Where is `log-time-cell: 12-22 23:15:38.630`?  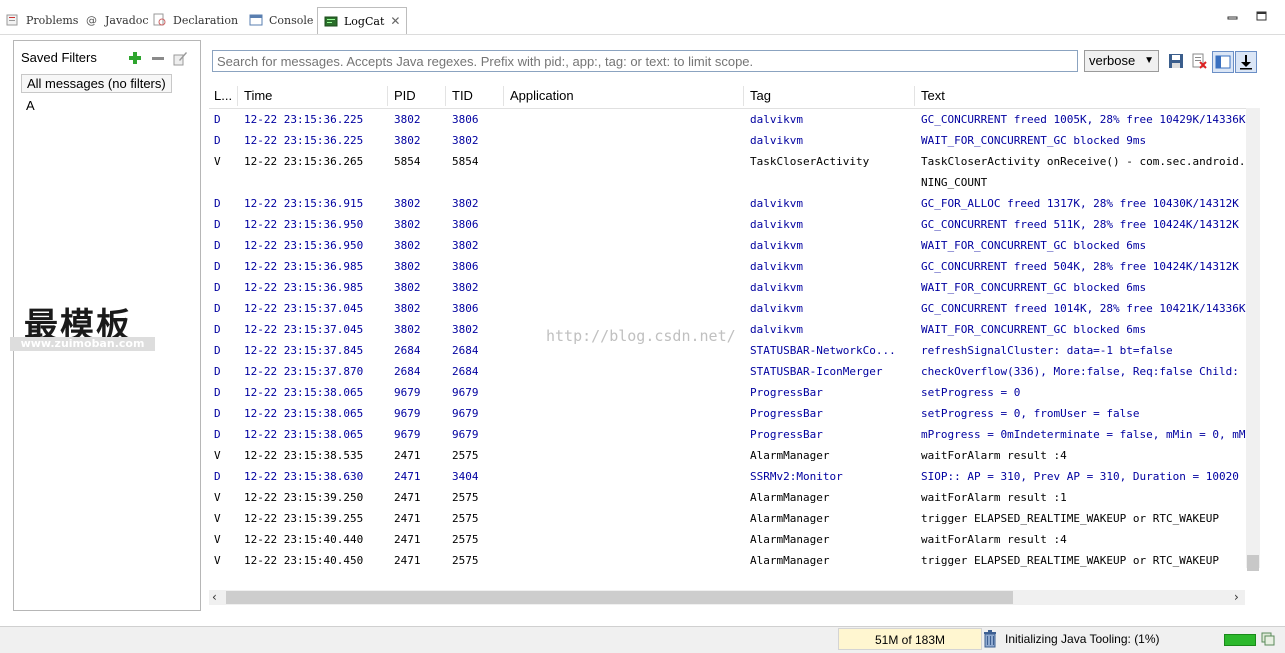
log-time-cell: 12-22 23:15:38.630 is located at coordinates (304, 476).